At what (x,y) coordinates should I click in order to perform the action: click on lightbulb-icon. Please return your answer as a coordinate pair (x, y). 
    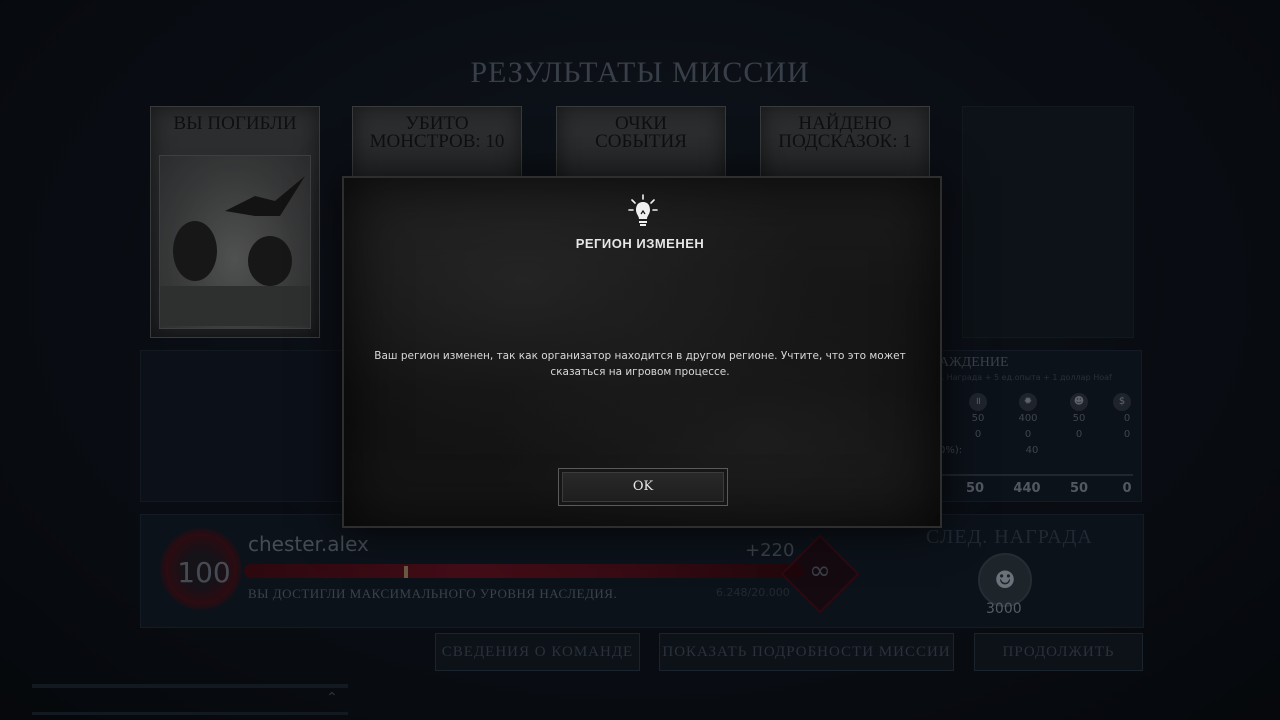
    Looking at the image, I should click on (643, 210).